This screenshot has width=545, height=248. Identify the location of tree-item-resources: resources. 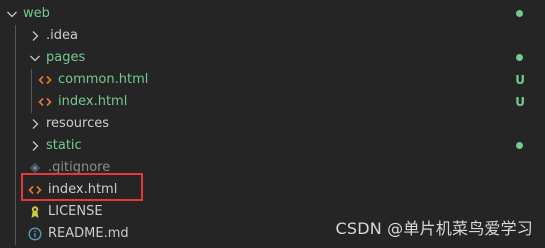
(272, 124).